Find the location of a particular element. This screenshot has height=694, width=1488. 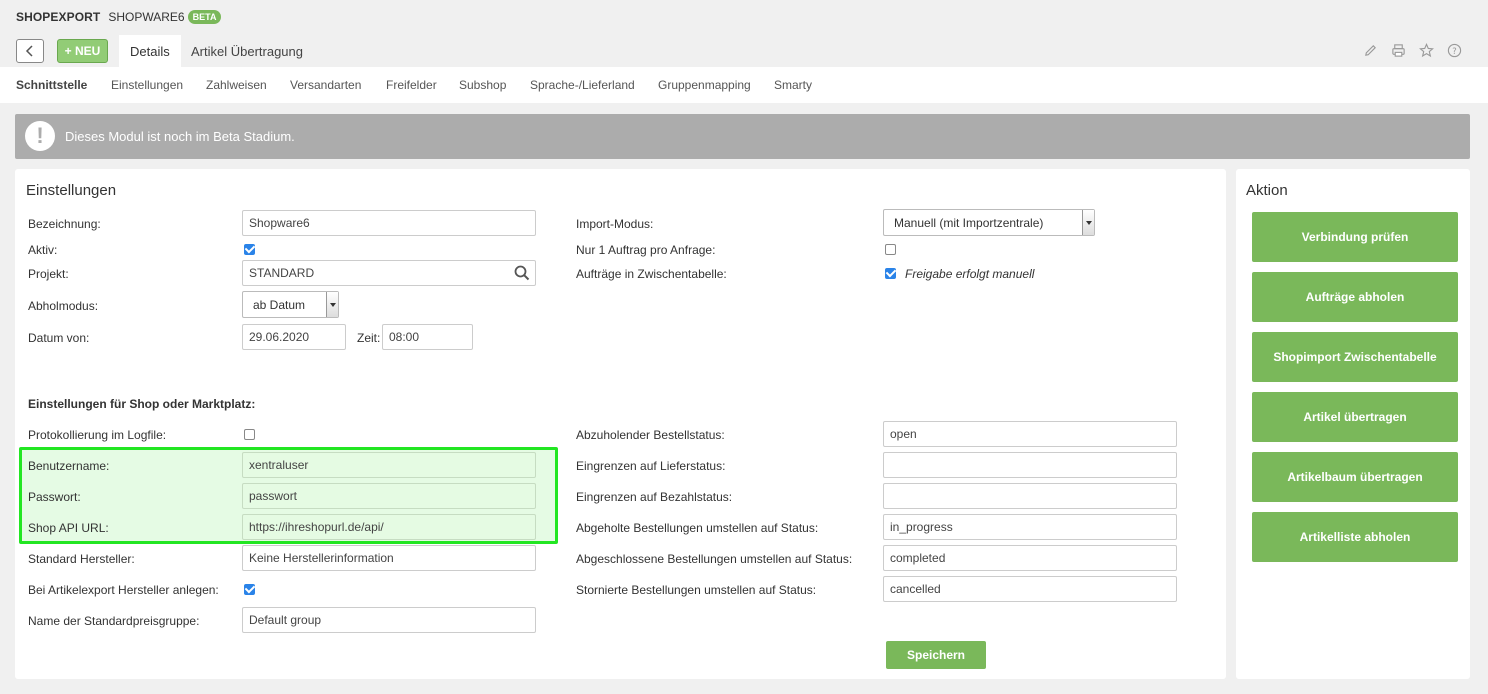

nur-ein-auftrag-label: Nur 1 Auftrag pro Anfrage: is located at coordinates (646, 250).